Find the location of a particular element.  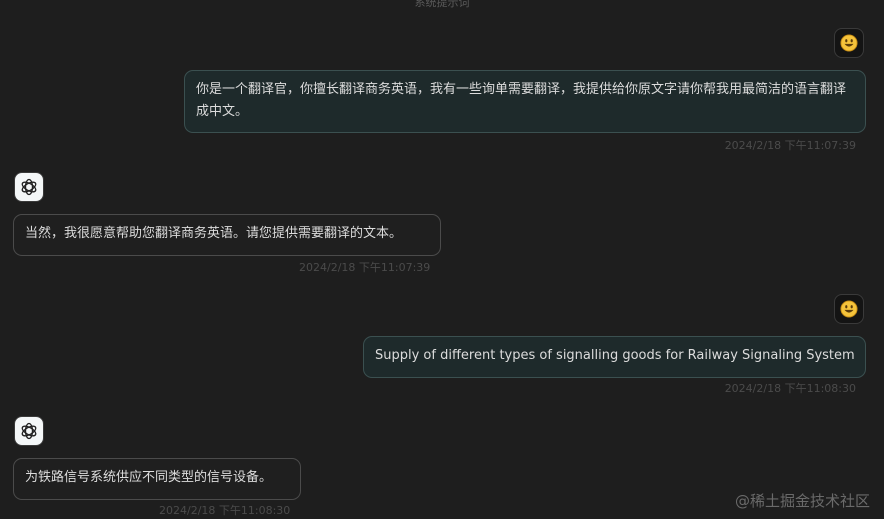

system-prompt-hint: 系统提示词 is located at coordinates (442, 5).